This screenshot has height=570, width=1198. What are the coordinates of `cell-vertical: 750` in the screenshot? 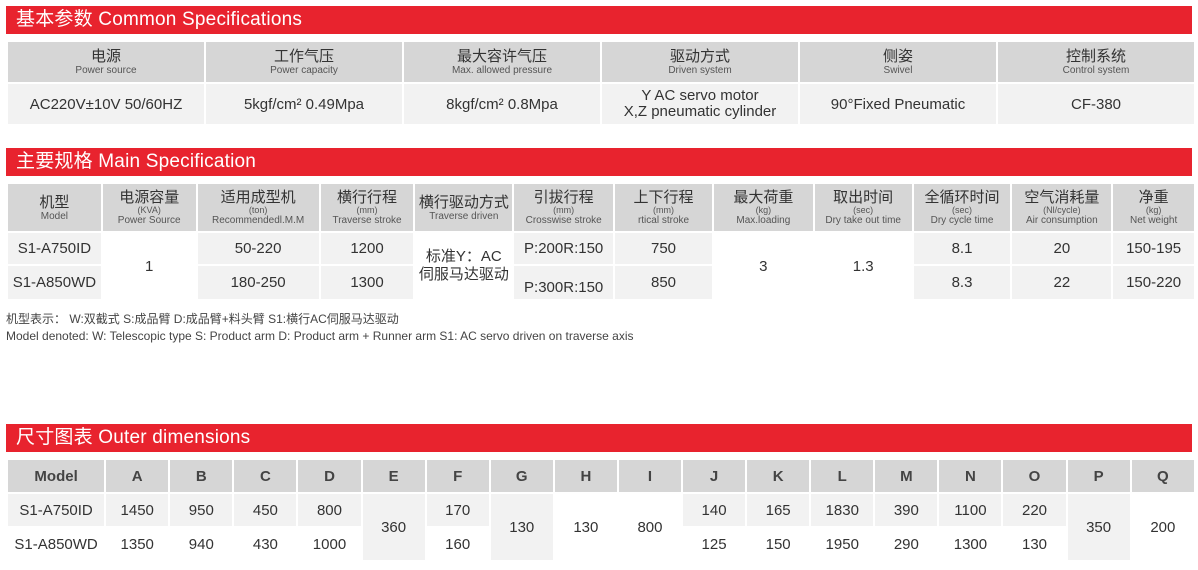 It's located at (663, 248).